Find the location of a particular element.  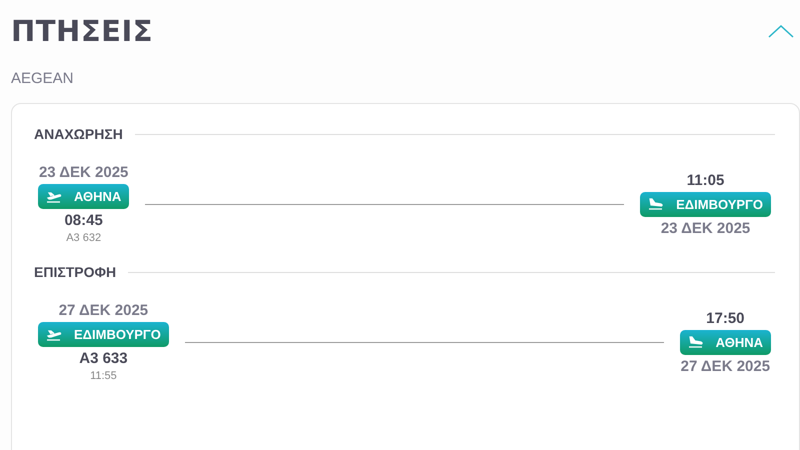

departure-city-badge: ΕΔΙΜΒΟΥΡΓΟ is located at coordinates (103, 334).